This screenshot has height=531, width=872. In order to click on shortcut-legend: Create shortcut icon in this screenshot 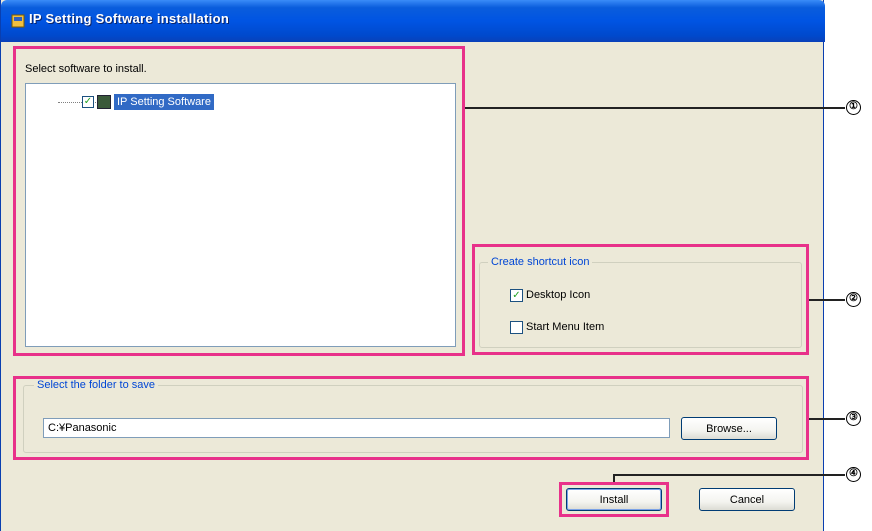, I will do `click(540, 262)`.